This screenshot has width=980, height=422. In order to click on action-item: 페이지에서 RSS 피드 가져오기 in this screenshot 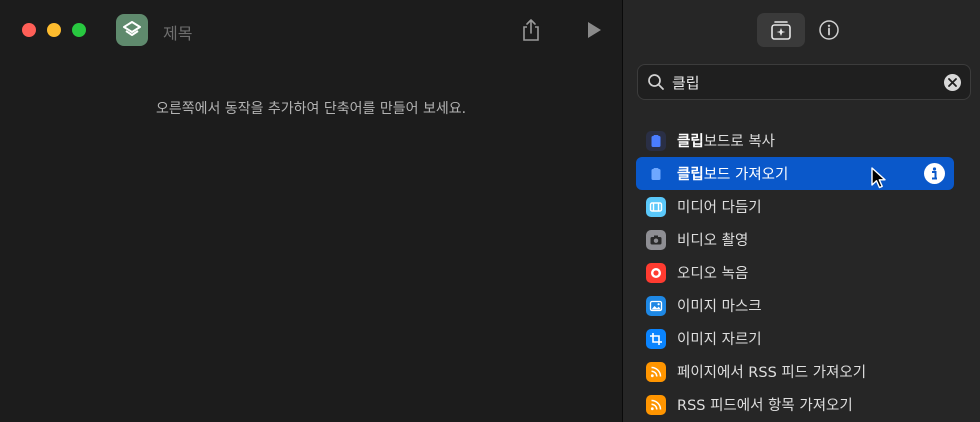, I will do `click(795, 371)`.